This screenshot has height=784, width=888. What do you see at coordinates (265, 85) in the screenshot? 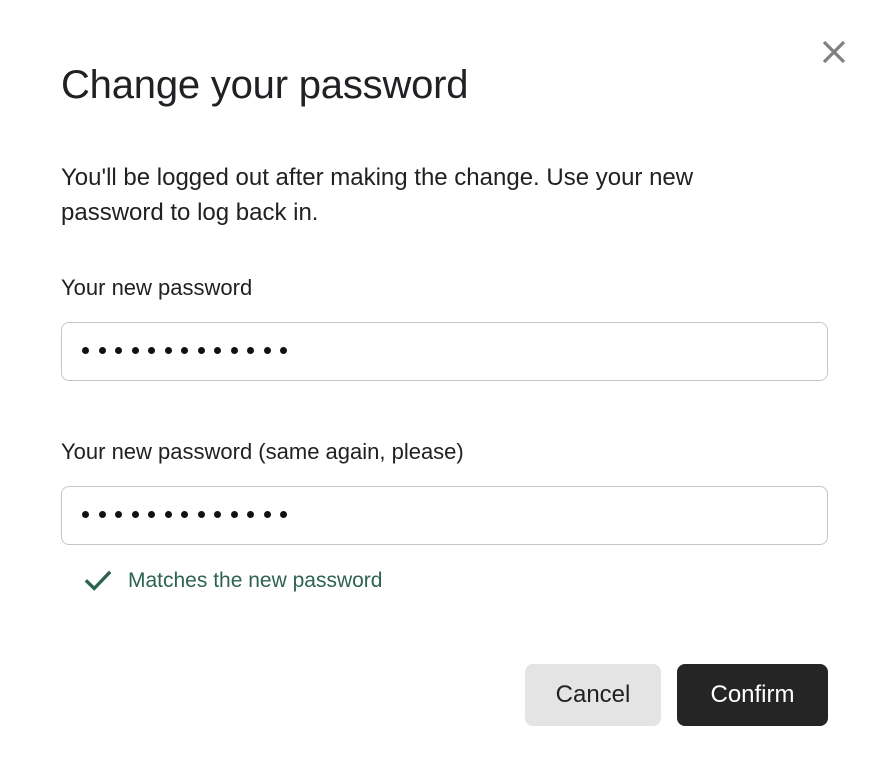
I see `dialog-title: Change your password` at bounding box center [265, 85].